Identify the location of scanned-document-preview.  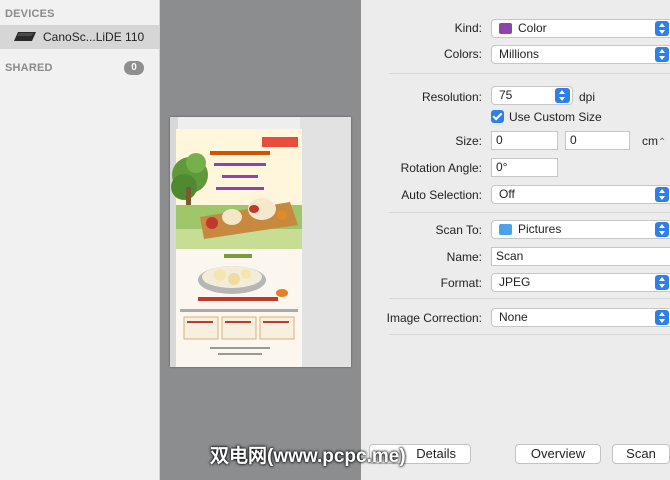
(260, 242).